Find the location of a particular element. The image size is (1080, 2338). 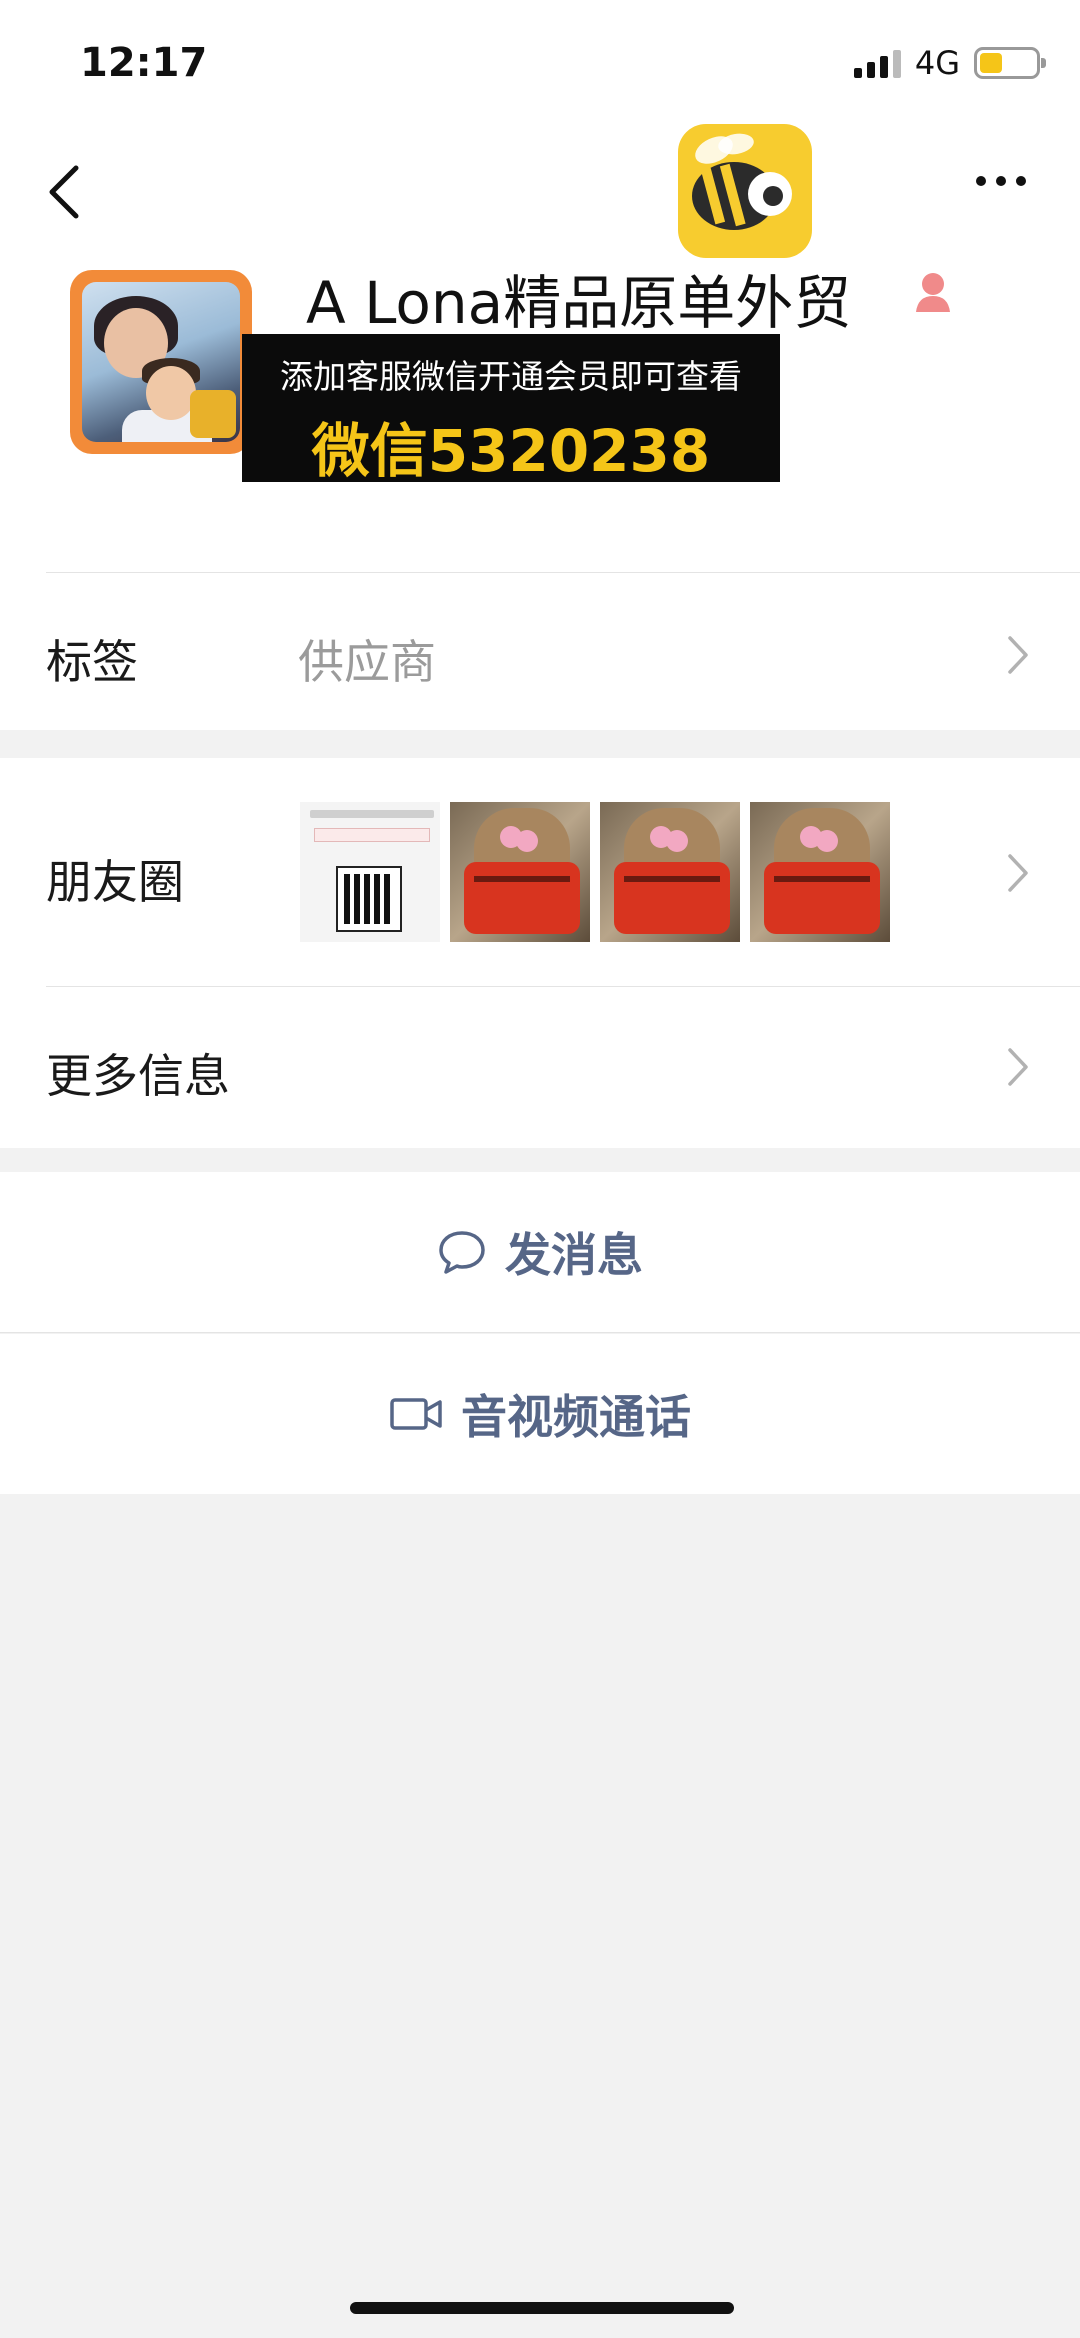

home-indicator is located at coordinates (542, 2308).